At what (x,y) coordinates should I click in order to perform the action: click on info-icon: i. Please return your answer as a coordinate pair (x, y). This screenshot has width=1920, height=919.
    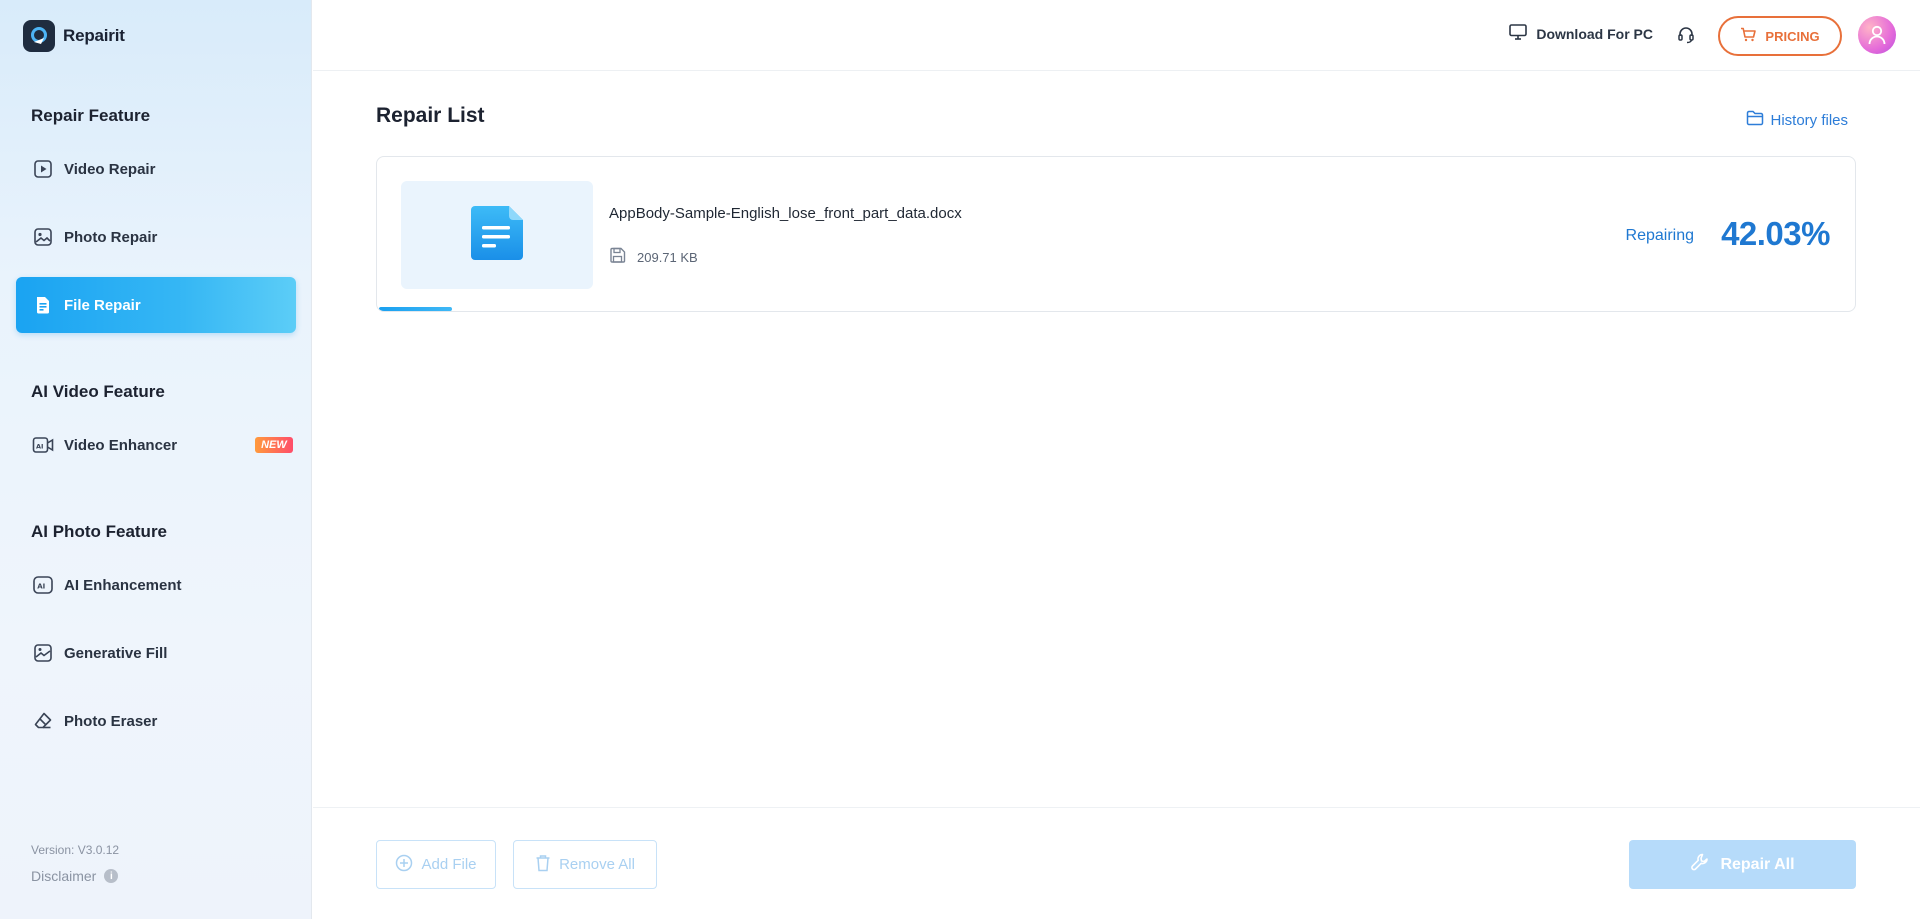
    Looking at the image, I should click on (111, 876).